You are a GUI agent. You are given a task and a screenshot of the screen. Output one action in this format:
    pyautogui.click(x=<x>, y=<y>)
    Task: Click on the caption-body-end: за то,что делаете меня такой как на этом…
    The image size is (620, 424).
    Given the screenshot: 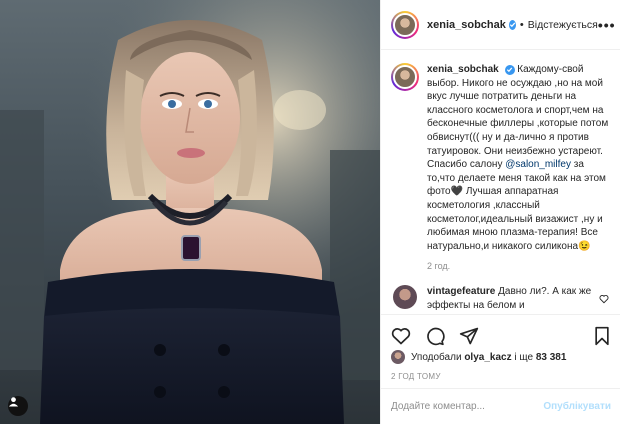 What is the action you would take?
    pyautogui.click(x=516, y=205)
    